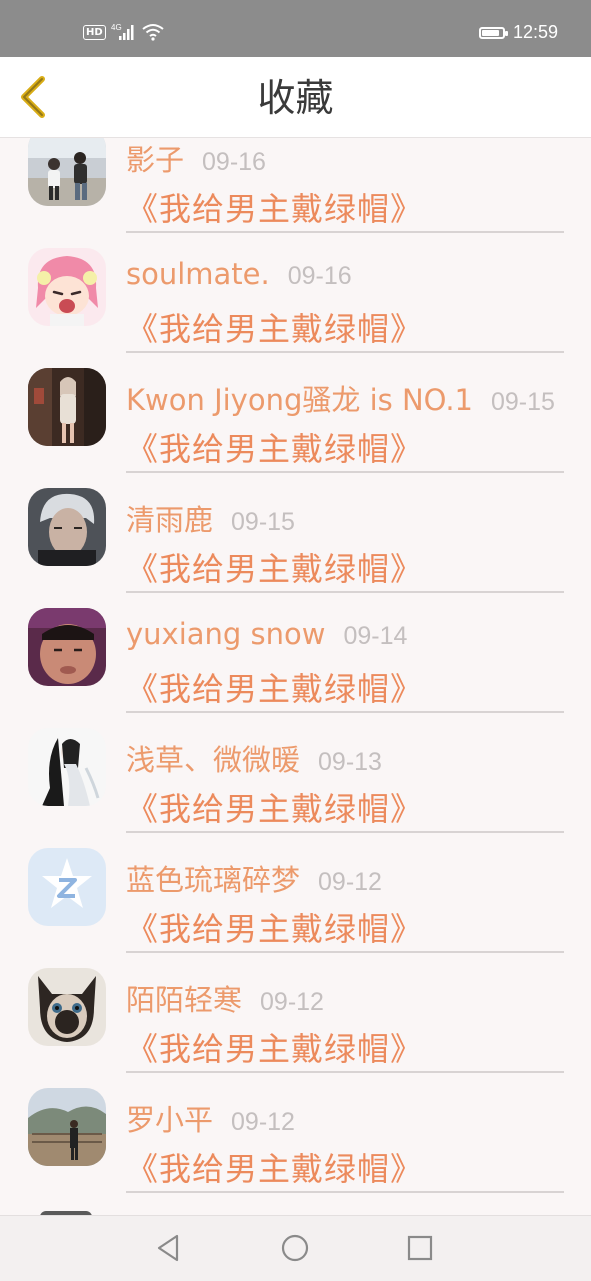 The height and width of the screenshot is (1281, 591). I want to click on item-header: 陌陌轻寒 09-12, so click(225, 997).